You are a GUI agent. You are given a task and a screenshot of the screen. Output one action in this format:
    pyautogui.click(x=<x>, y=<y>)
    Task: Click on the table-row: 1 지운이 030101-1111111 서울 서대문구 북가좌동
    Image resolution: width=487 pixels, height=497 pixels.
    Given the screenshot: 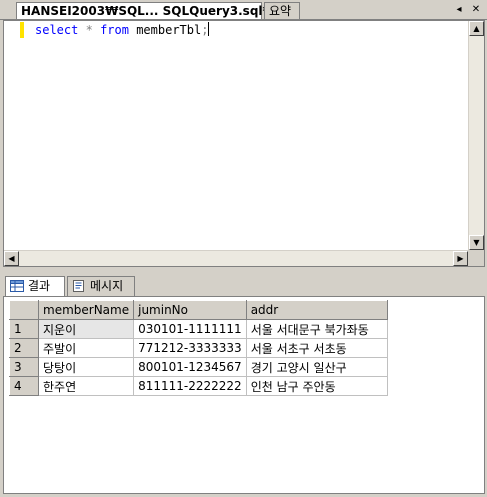 What is the action you would take?
    pyautogui.click(x=198, y=329)
    